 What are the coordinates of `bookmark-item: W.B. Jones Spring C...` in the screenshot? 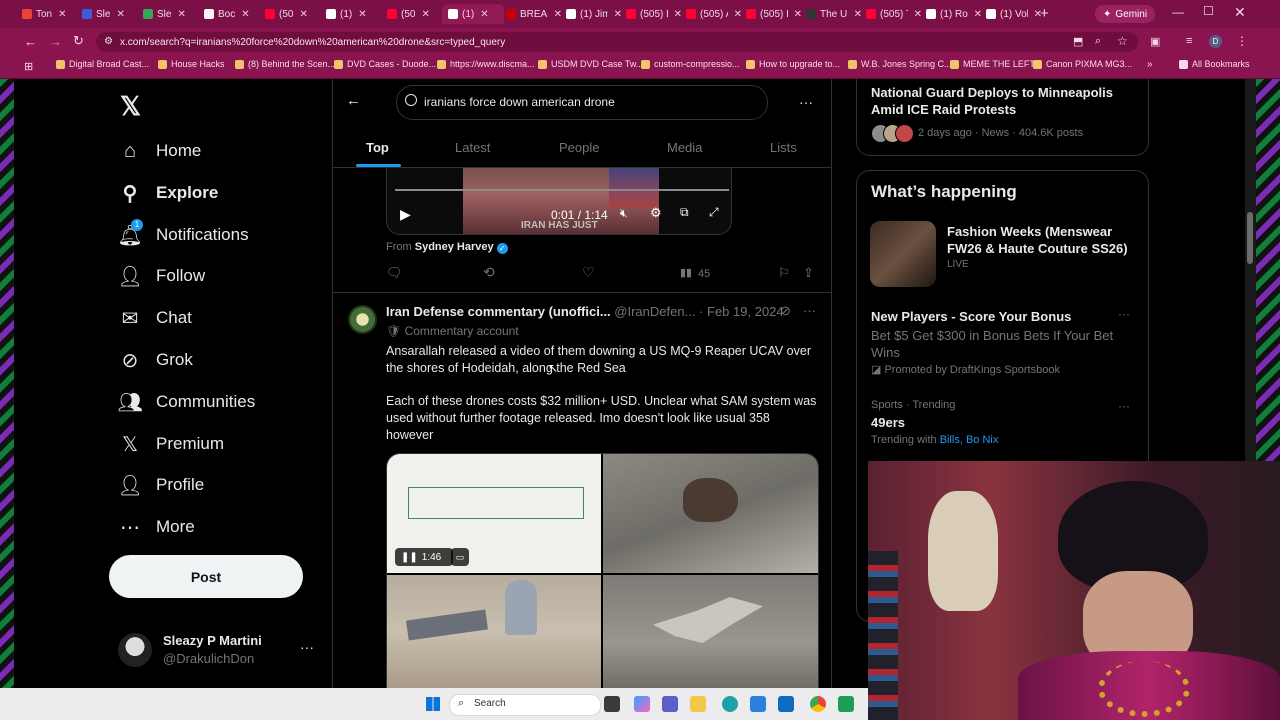 It's located at (900, 64).